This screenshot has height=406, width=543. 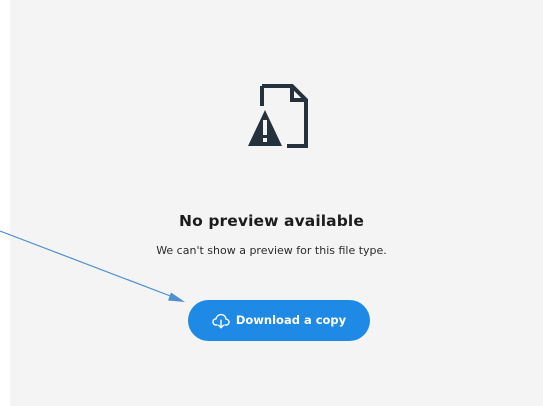 What do you see at coordinates (278, 116) in the screenshot?
I see `file-warning-icon` at bounding box center [278, 116].